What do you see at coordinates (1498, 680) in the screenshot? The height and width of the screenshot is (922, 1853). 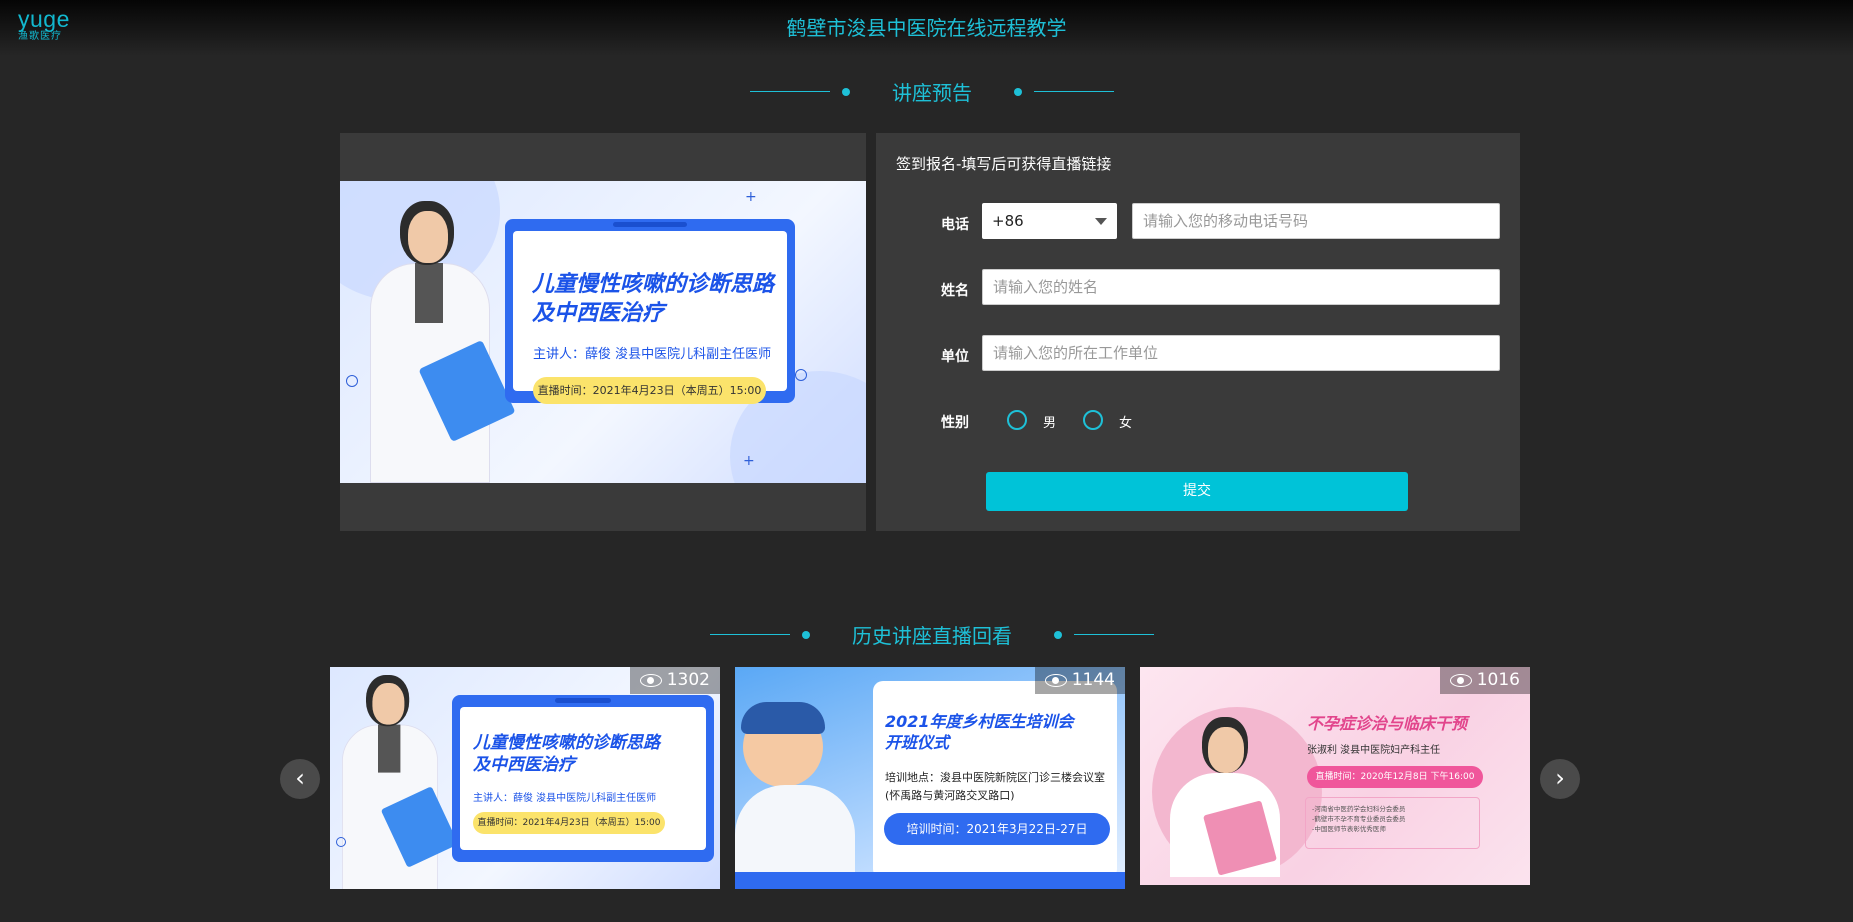 I see `view-count: 1016` at bounding box center [1498, 680].